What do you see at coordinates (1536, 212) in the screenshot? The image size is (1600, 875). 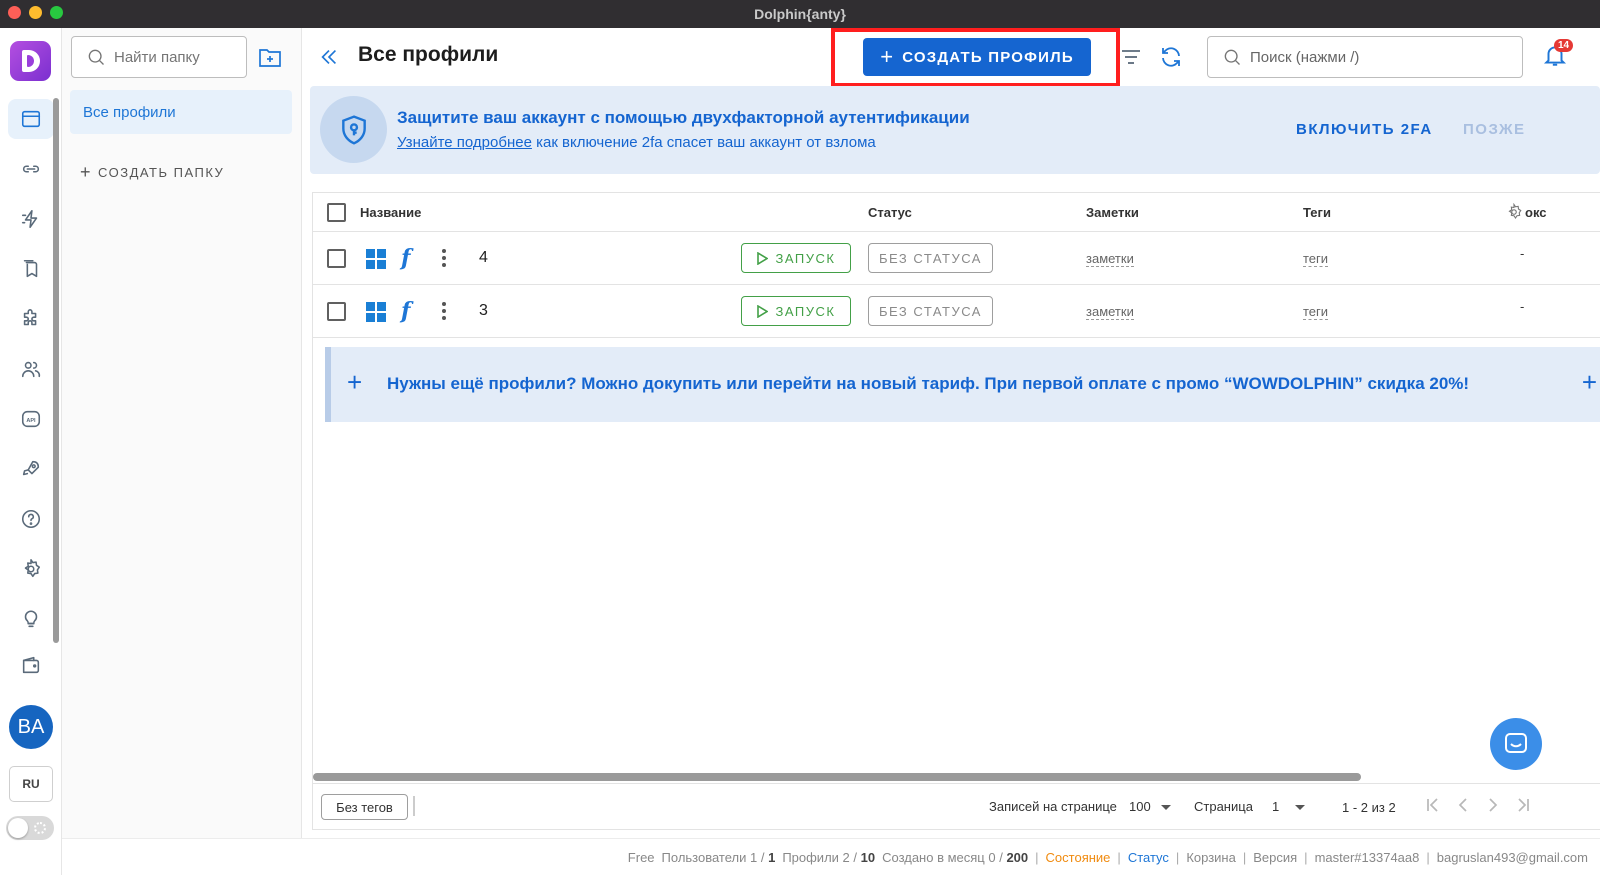 I see `column-proxy: окс` at bounding box center [1536, 212].